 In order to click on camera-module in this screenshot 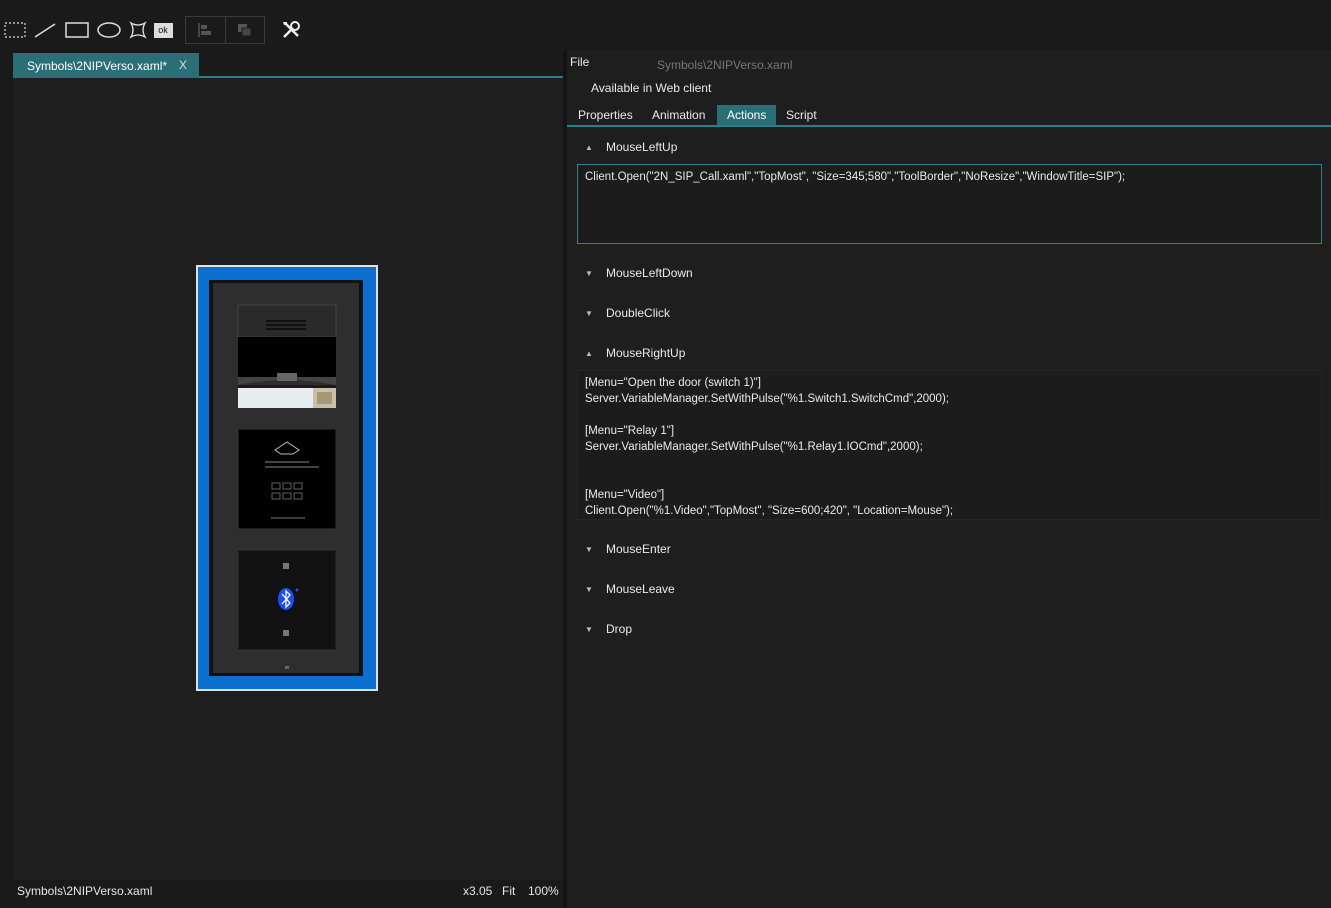, I will do `click(287, 356)`.